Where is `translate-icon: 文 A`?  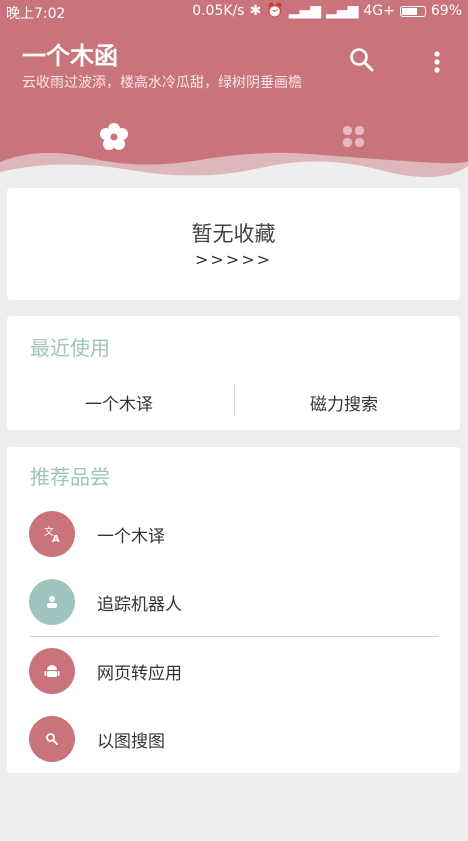
translate-icon: 文 A is located at coordinates (52, 534).